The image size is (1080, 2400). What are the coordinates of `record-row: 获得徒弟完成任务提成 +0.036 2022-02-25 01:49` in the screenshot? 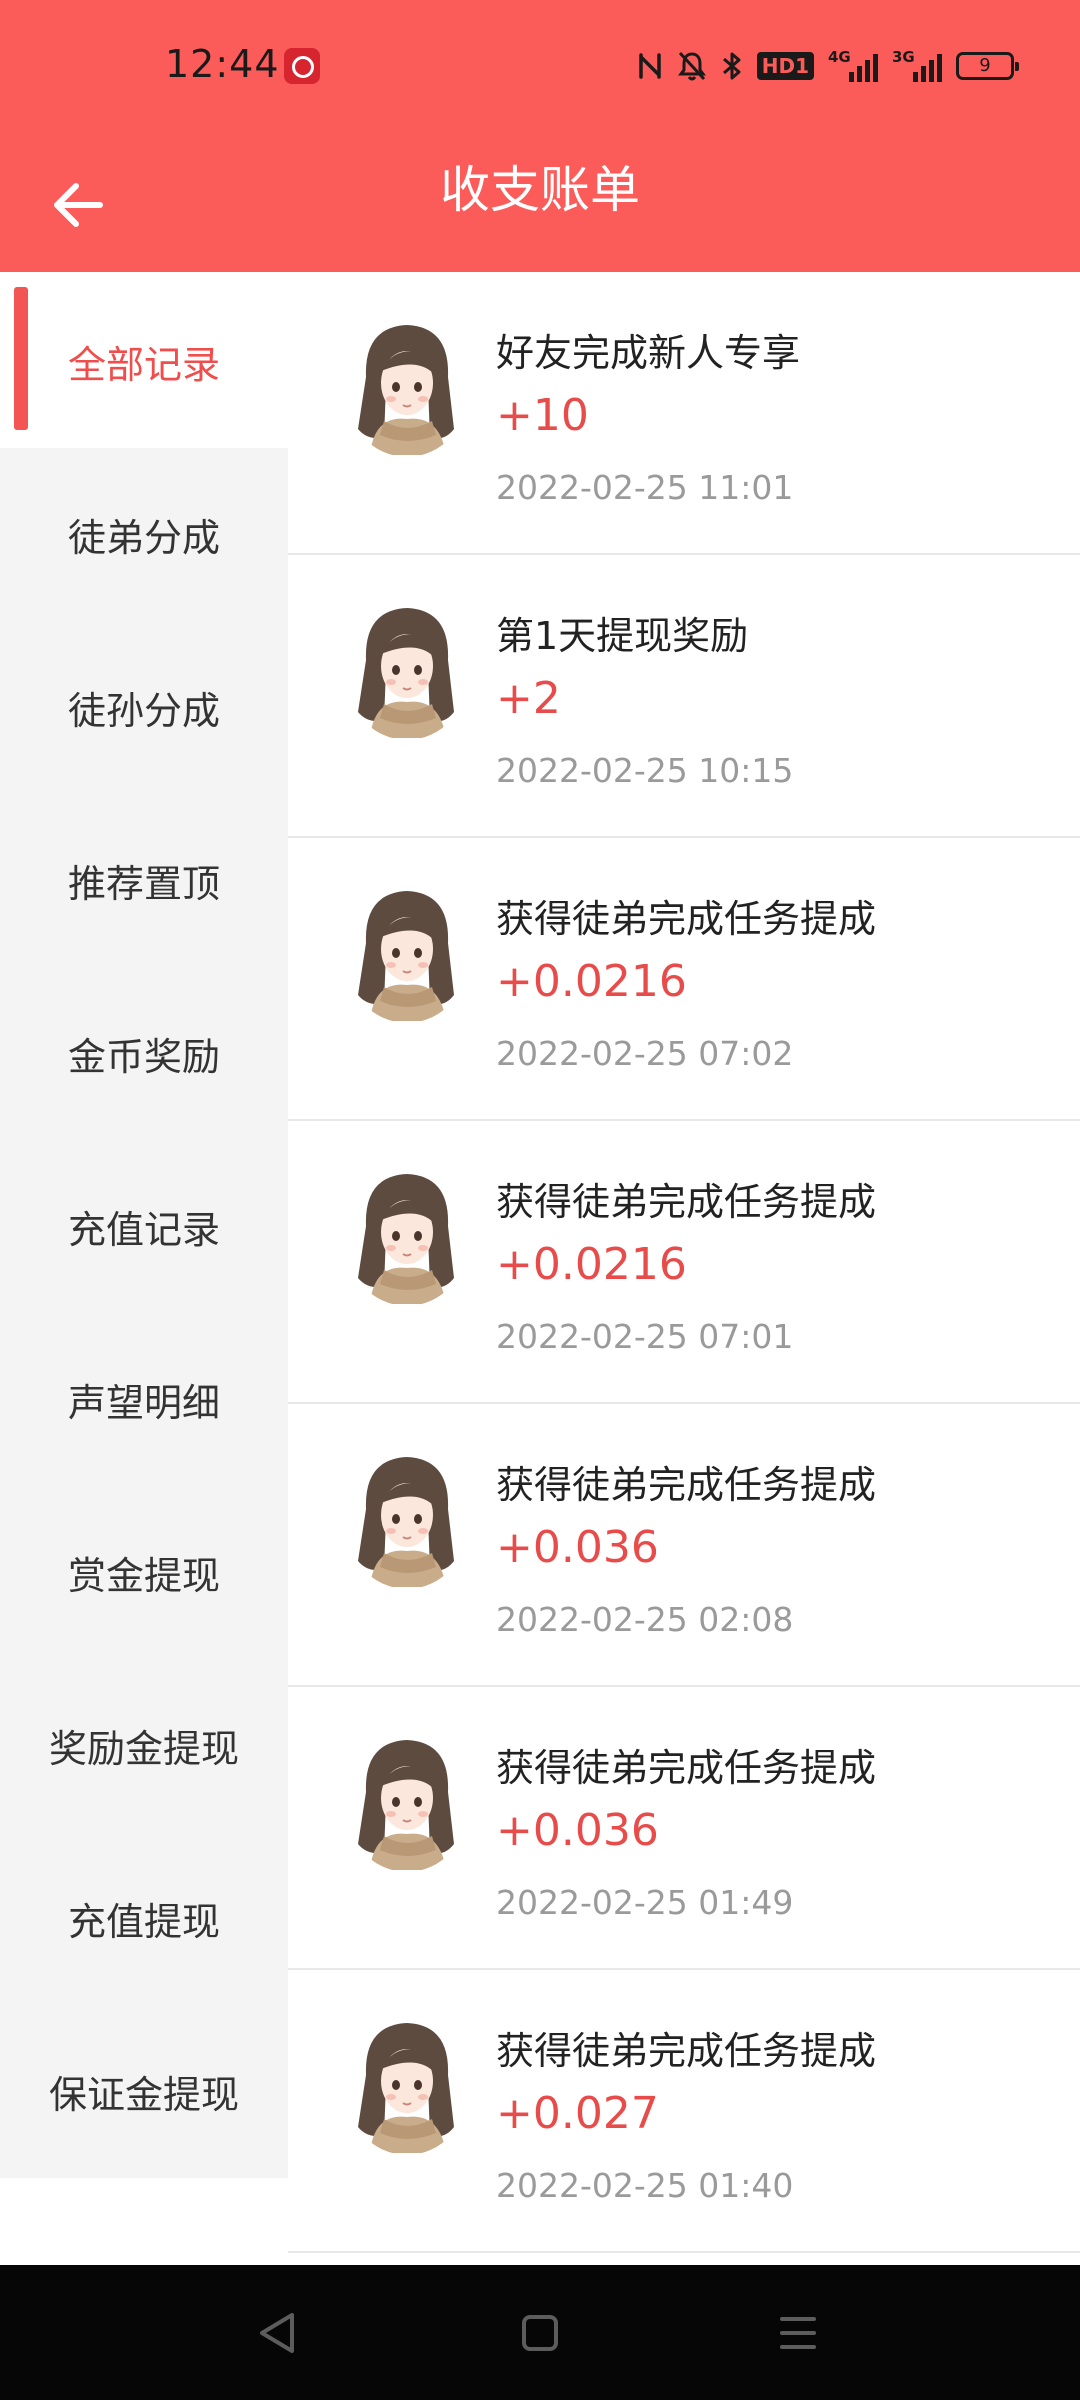 It's located at (684, 1828).